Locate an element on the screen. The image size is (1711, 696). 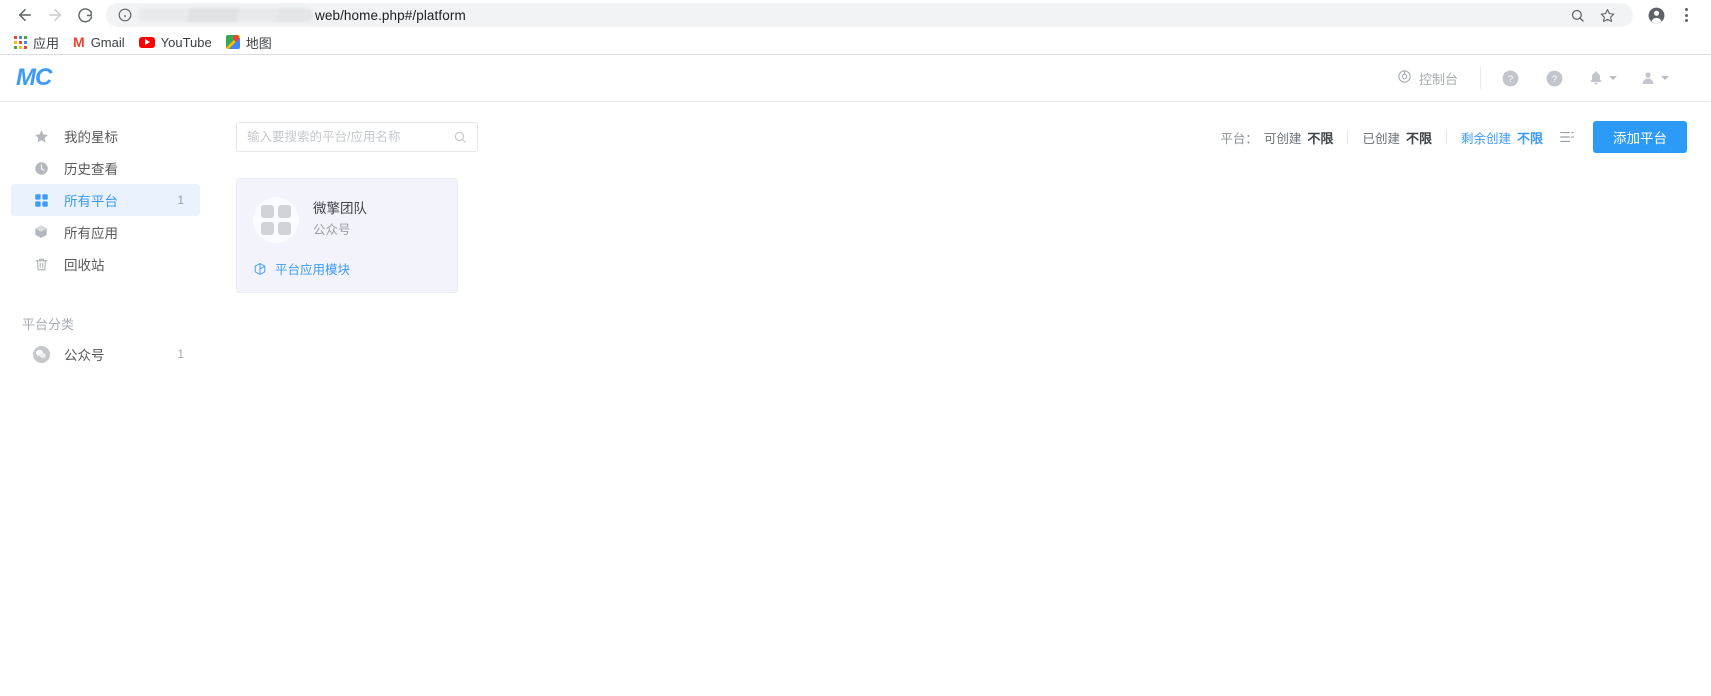
url-text: web/home.php#/platform is located at coordinates (390, 15).